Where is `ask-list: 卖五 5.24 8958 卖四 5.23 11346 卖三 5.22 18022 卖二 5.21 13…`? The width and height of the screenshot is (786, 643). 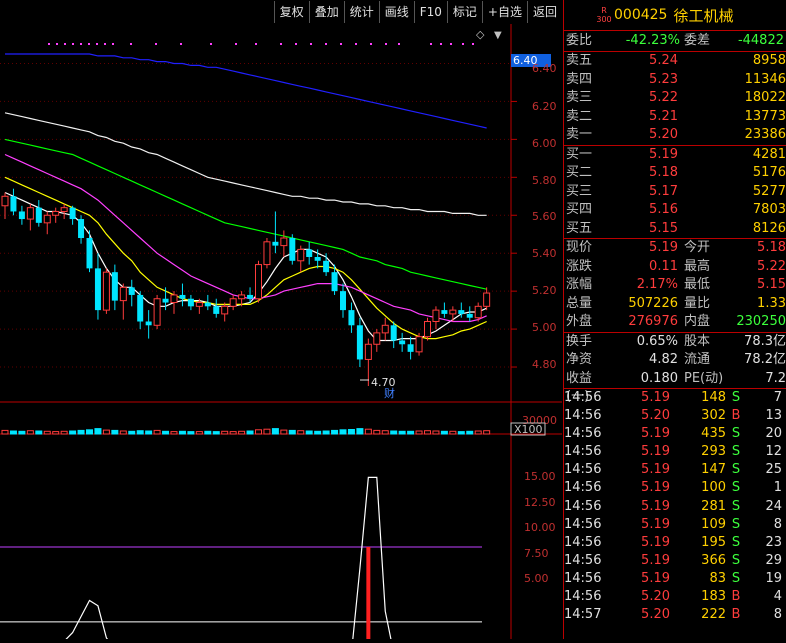 ask-list: 卖五 5.24 8958 卖四 5.23 11346 卖三 5.22 18022 卖二 5.21 13… is located at coordinates (675, 99).